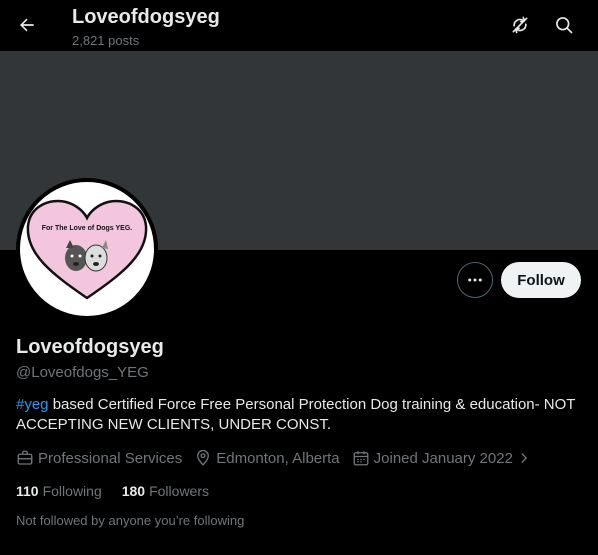 Image resolution: width=598 pixels, height=555 pixels. What do you see at coordinates (130, 520) in the screenshot?
I see `followed-by-note: Not followed by anyone you’re following` at bounding box center [130, 520].